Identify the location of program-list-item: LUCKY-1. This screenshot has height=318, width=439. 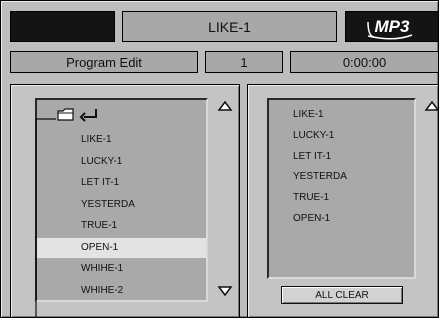
(341, 136).